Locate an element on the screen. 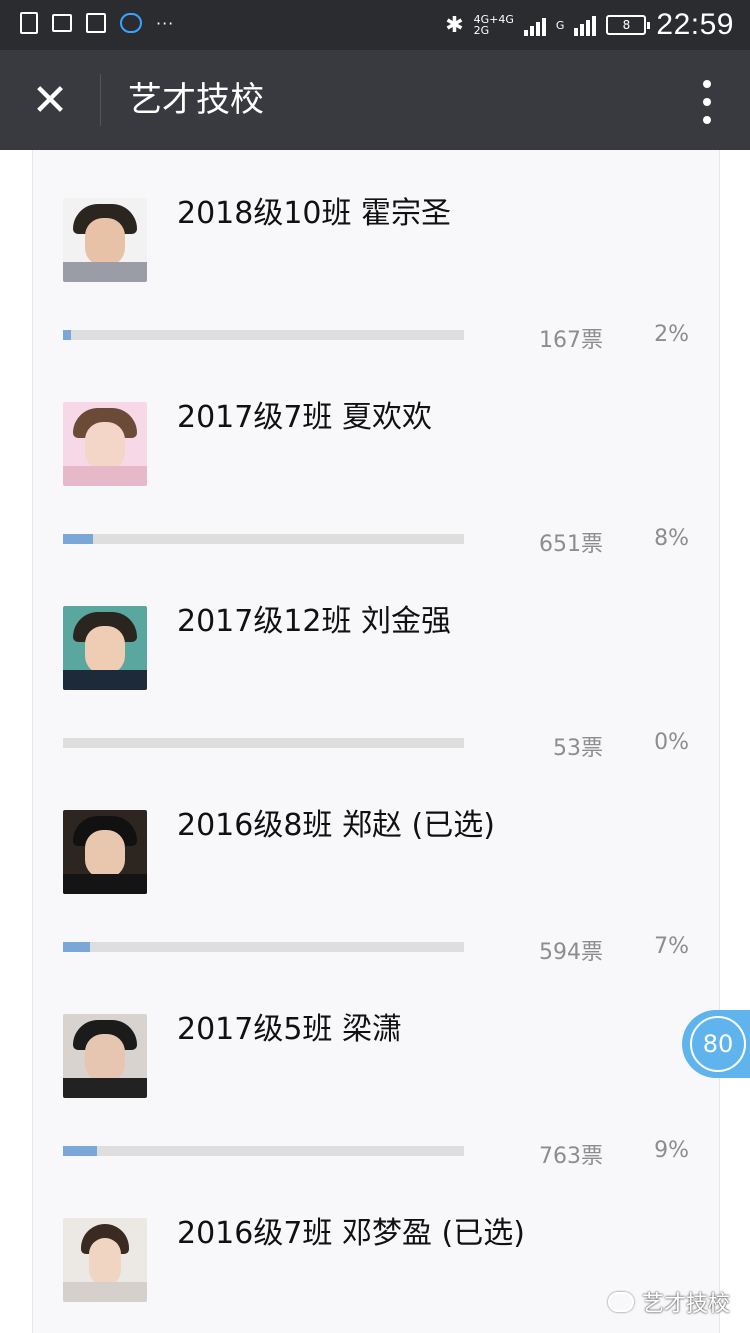 The image size is (750, 1333). notification-icons: ··· is located at coordinates (97, 23).